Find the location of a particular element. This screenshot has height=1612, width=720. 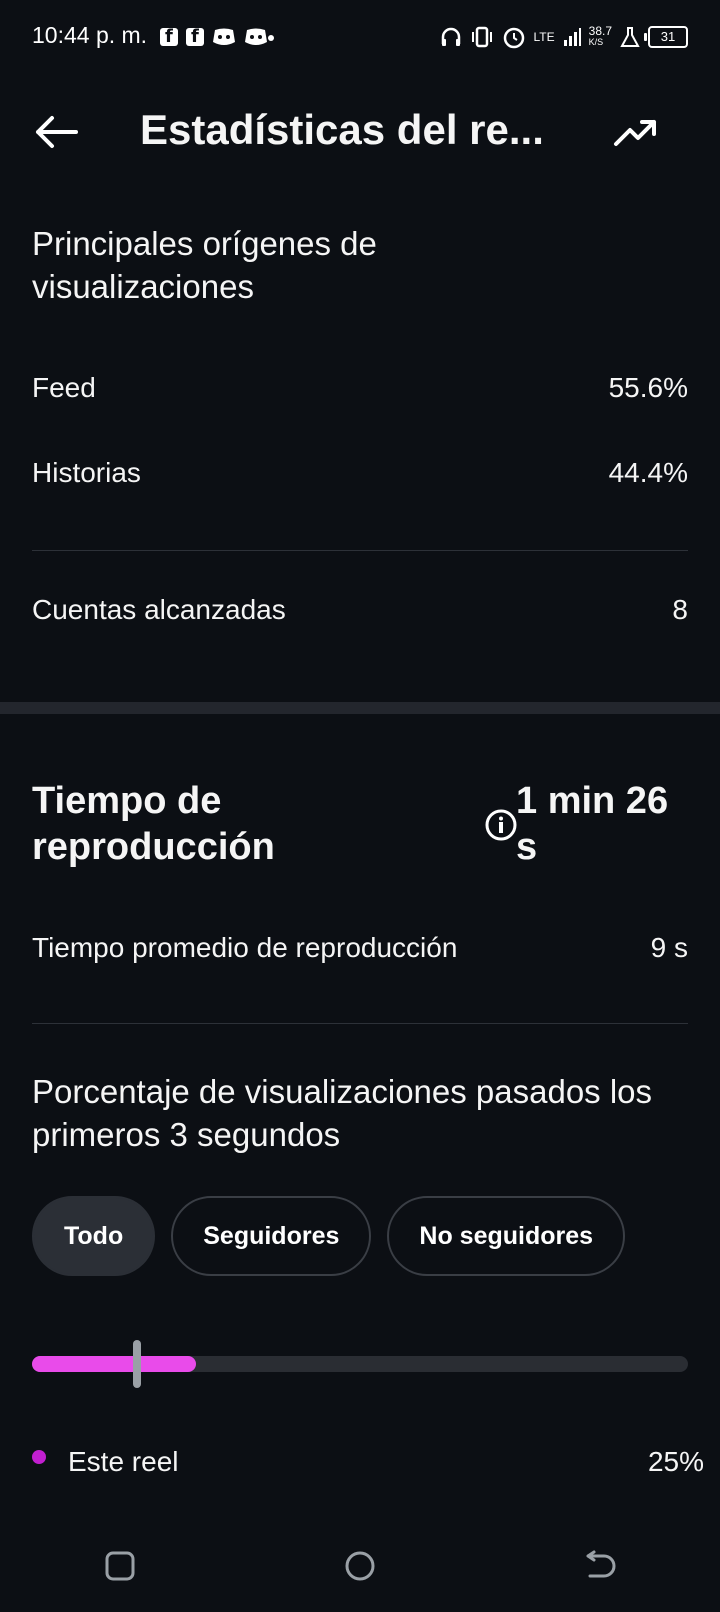

notification-icons is located at coordinates (217, 37).